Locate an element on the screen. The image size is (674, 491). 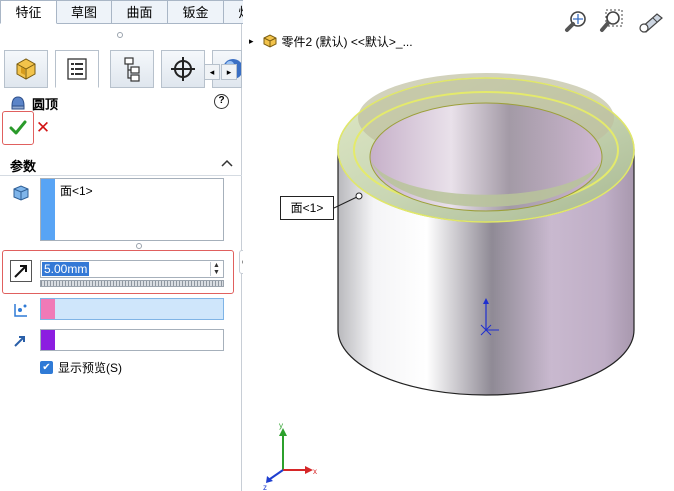
ok-button is located at coordinates (18, 128).